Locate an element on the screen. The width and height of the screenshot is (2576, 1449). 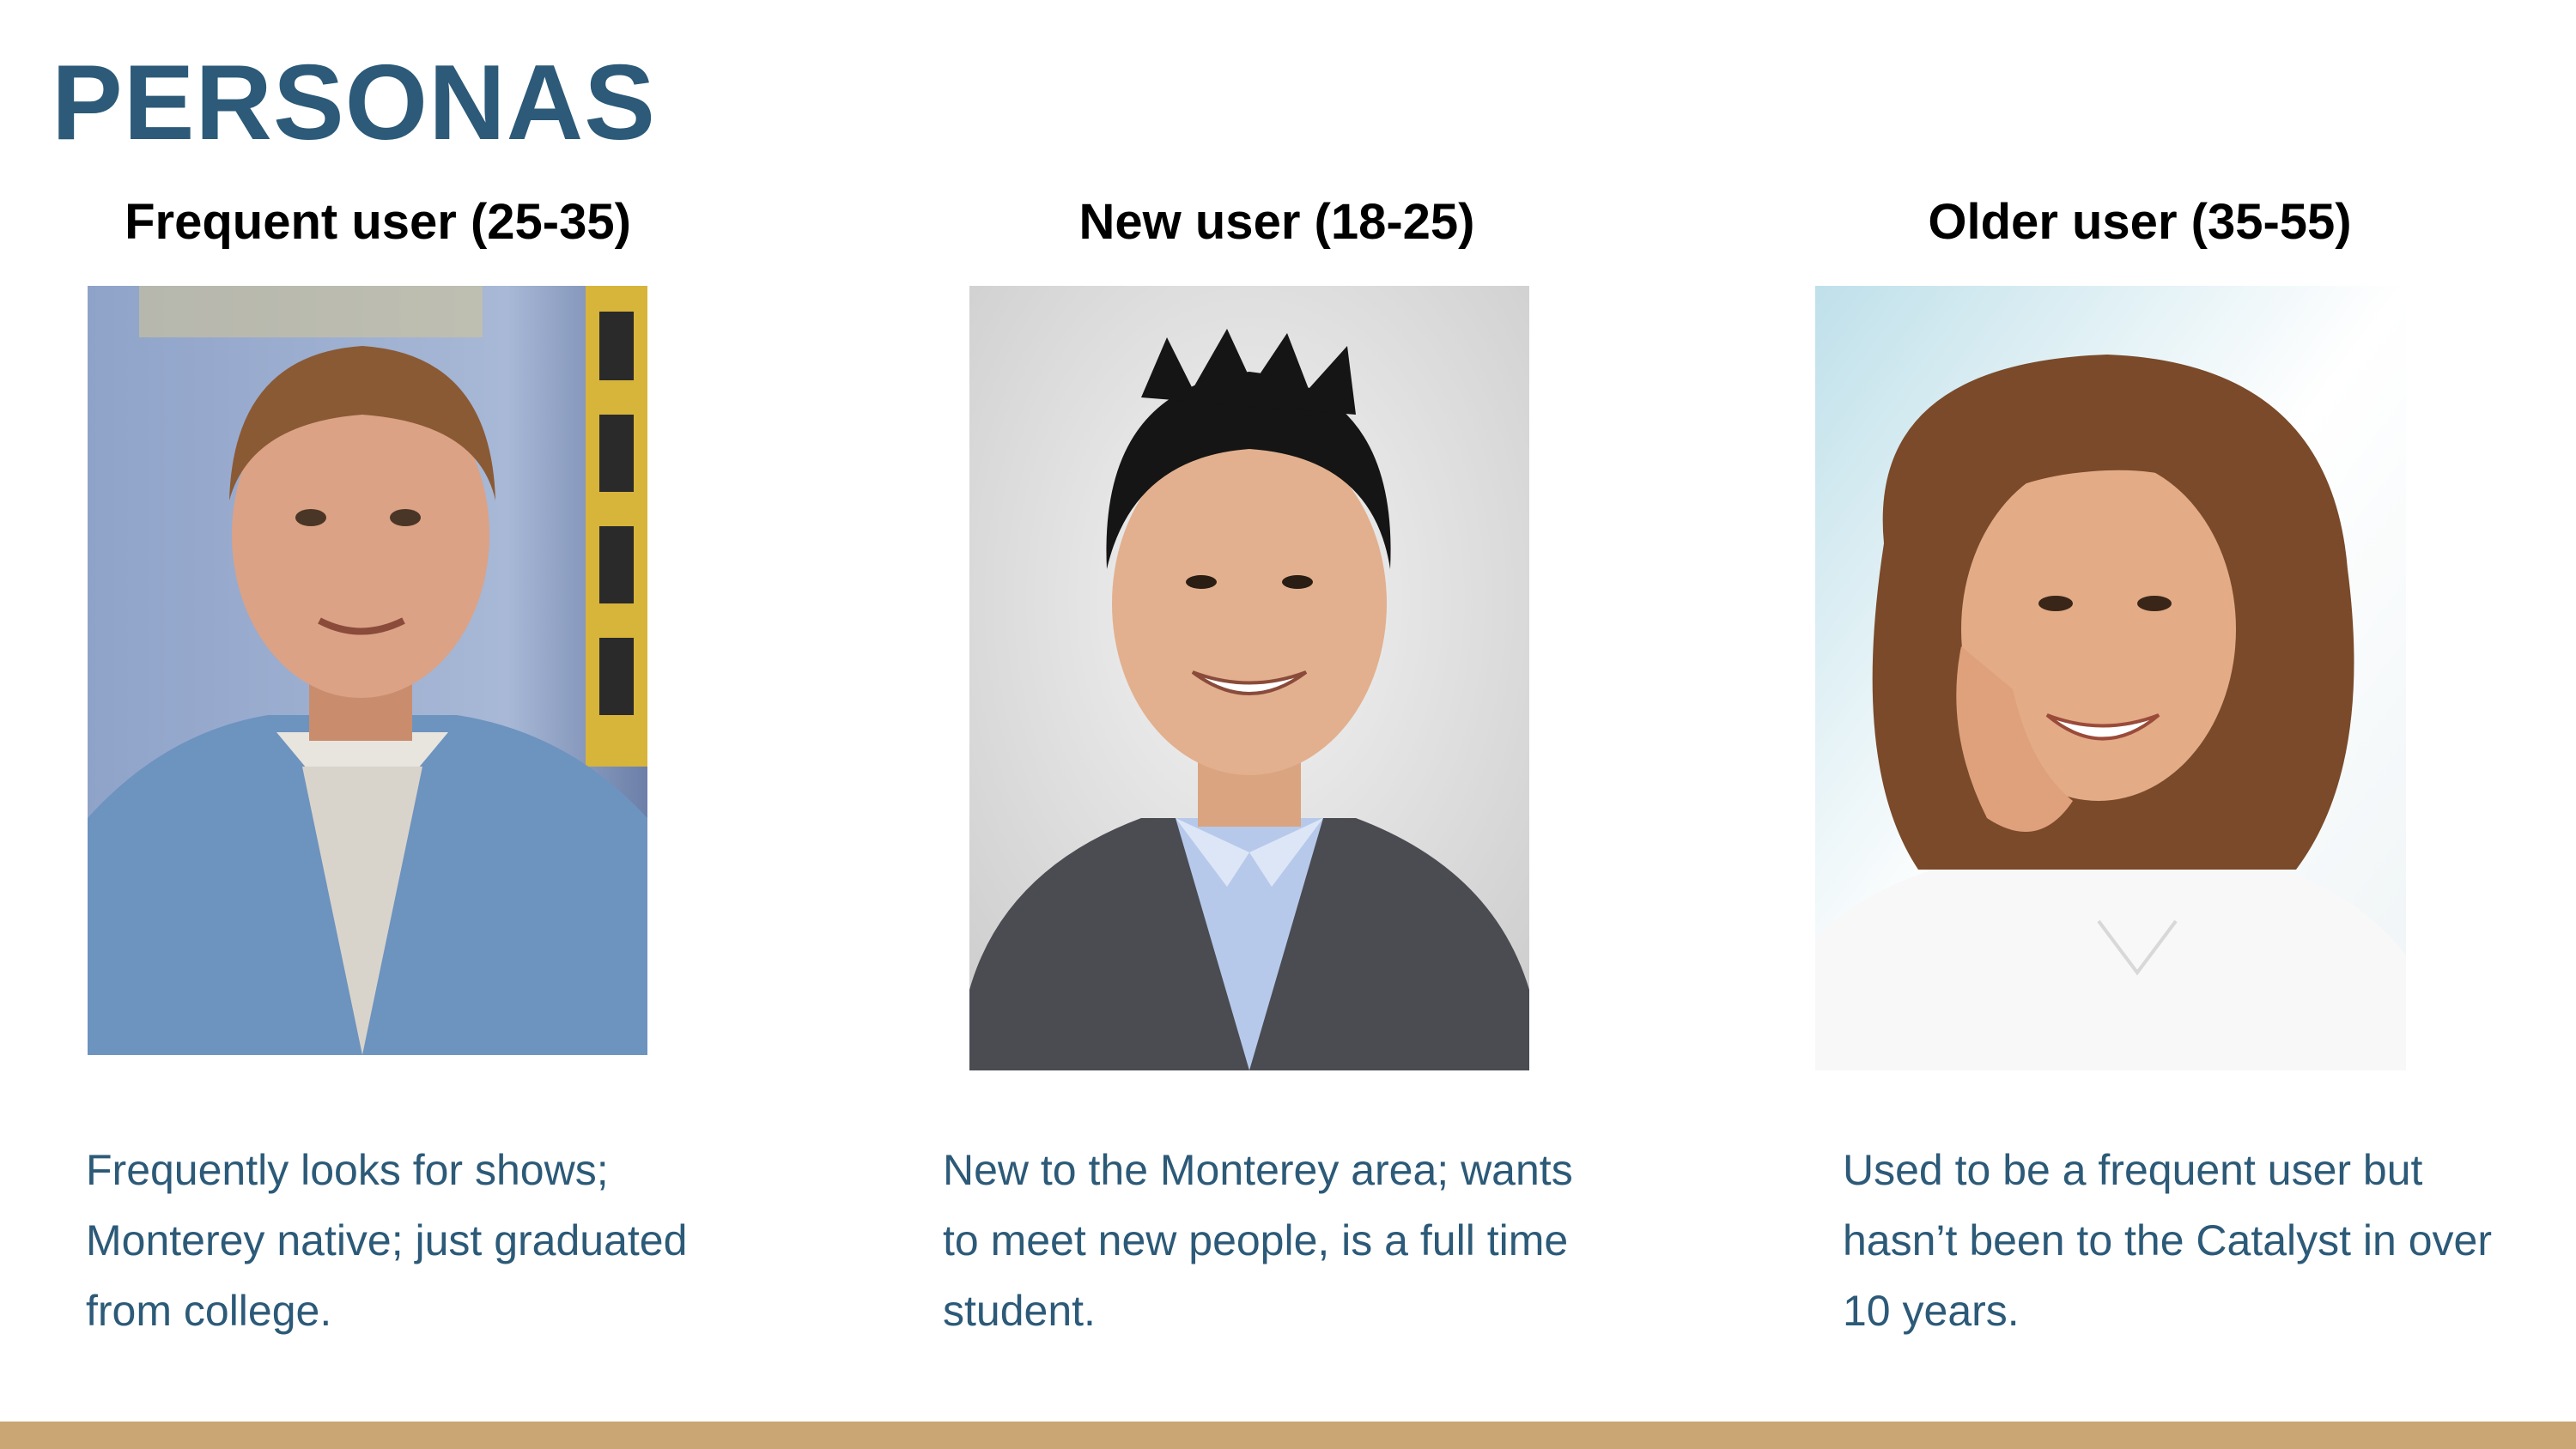
persona-photo-new is located at coordinates (1249, 678).